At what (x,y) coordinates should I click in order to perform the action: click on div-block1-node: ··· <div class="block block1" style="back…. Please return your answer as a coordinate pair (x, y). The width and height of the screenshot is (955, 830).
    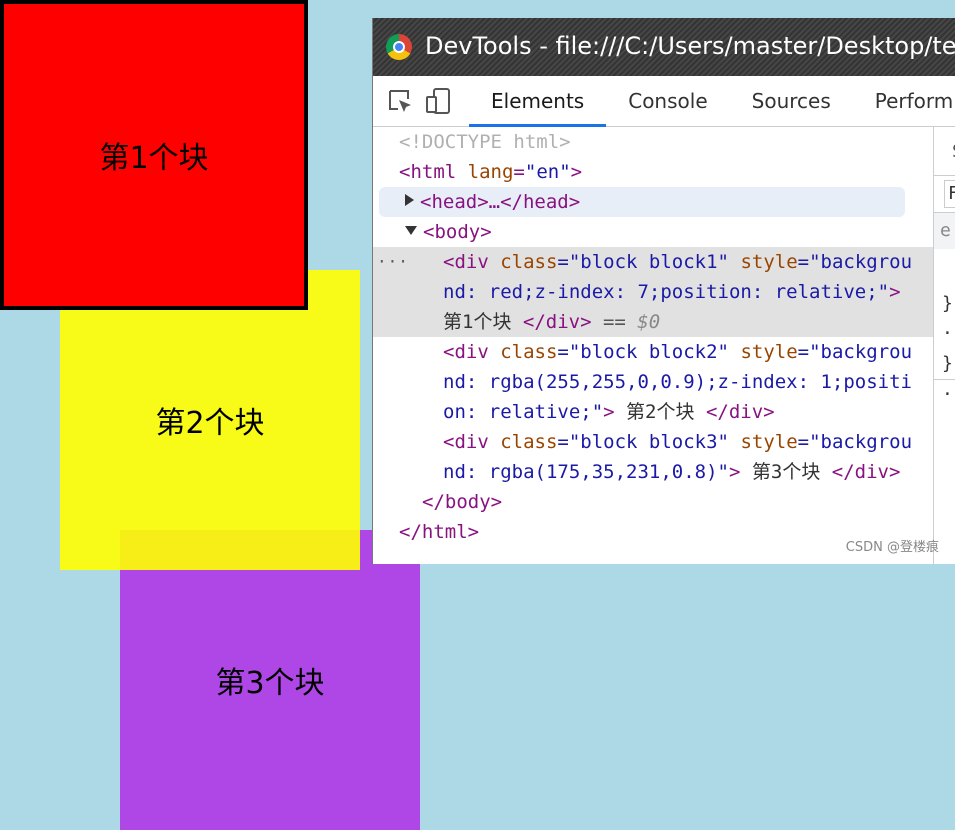
    Looking at the image, I should click on (653, 292).